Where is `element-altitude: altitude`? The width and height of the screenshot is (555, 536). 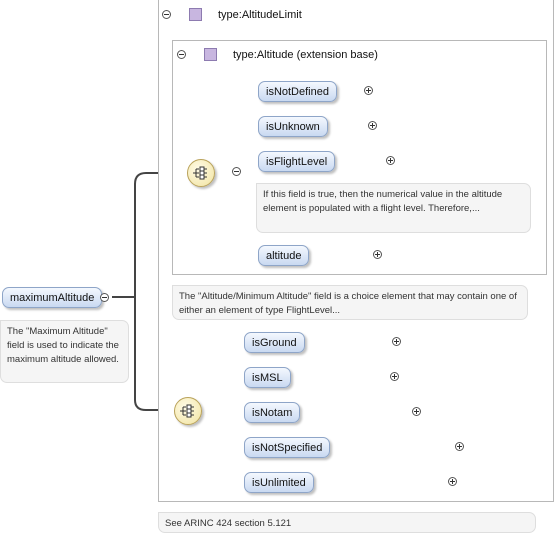
element-altitude: altitude is located at coordinates (284, 255).